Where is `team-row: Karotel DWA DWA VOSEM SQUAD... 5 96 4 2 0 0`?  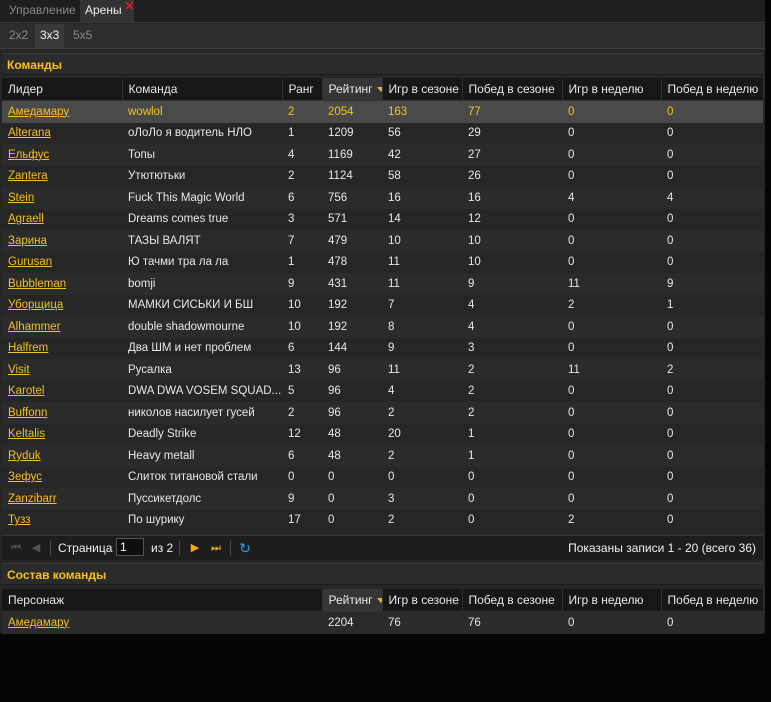
team-row: Karotel DWA DWA VOSEM SQUAD... 5 96 4 2 0 0 is located at coordinates (382, 391).